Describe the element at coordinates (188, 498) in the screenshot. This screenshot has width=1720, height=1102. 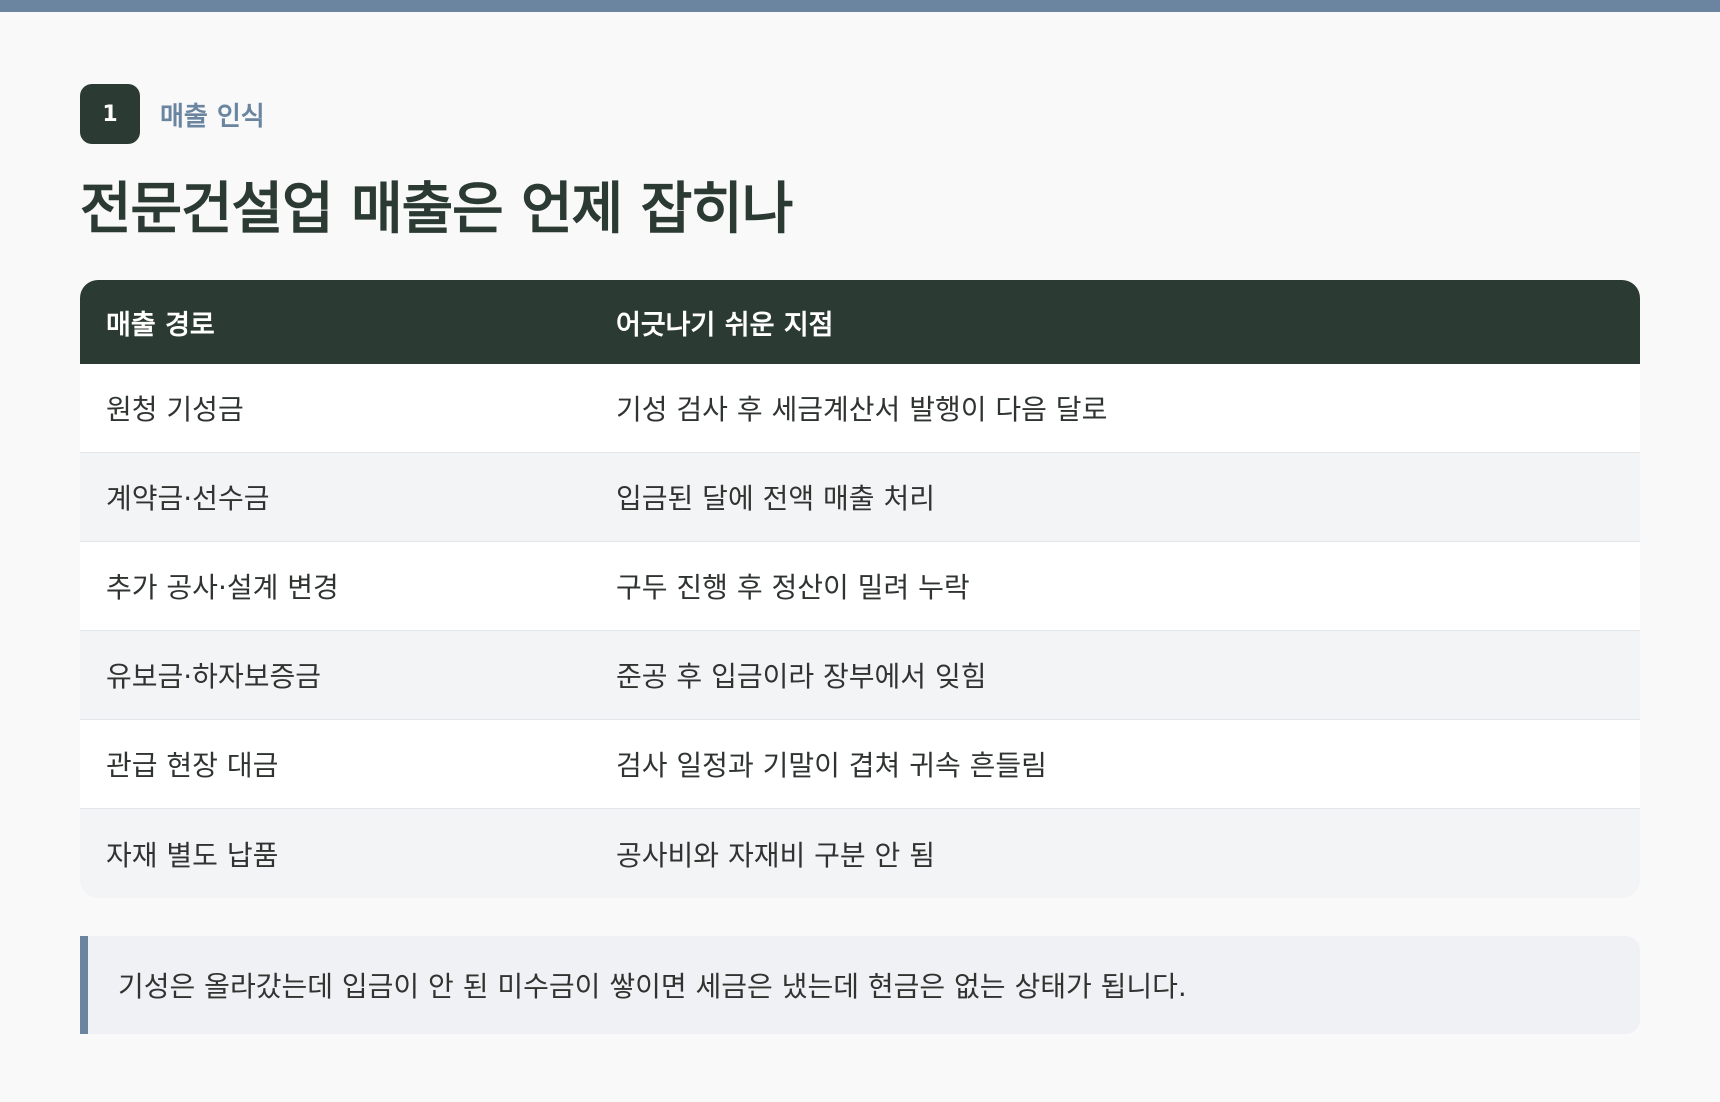
I see `revenue-path-cell: 계약금·선수금` at that location.